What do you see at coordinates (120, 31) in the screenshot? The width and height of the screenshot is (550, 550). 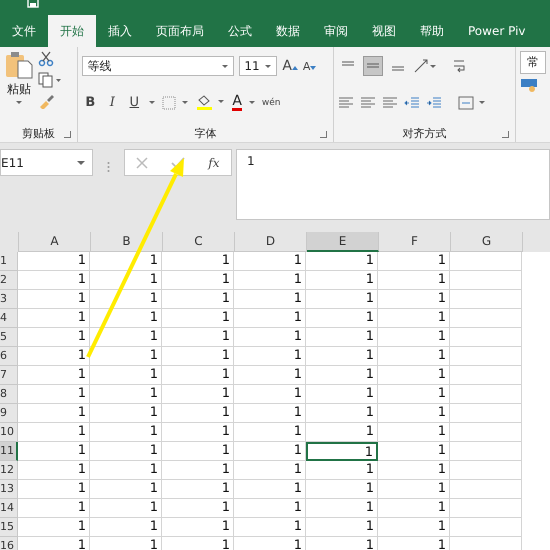 I see `ribbon-tab: 插入` at bounding box center [120, 31].